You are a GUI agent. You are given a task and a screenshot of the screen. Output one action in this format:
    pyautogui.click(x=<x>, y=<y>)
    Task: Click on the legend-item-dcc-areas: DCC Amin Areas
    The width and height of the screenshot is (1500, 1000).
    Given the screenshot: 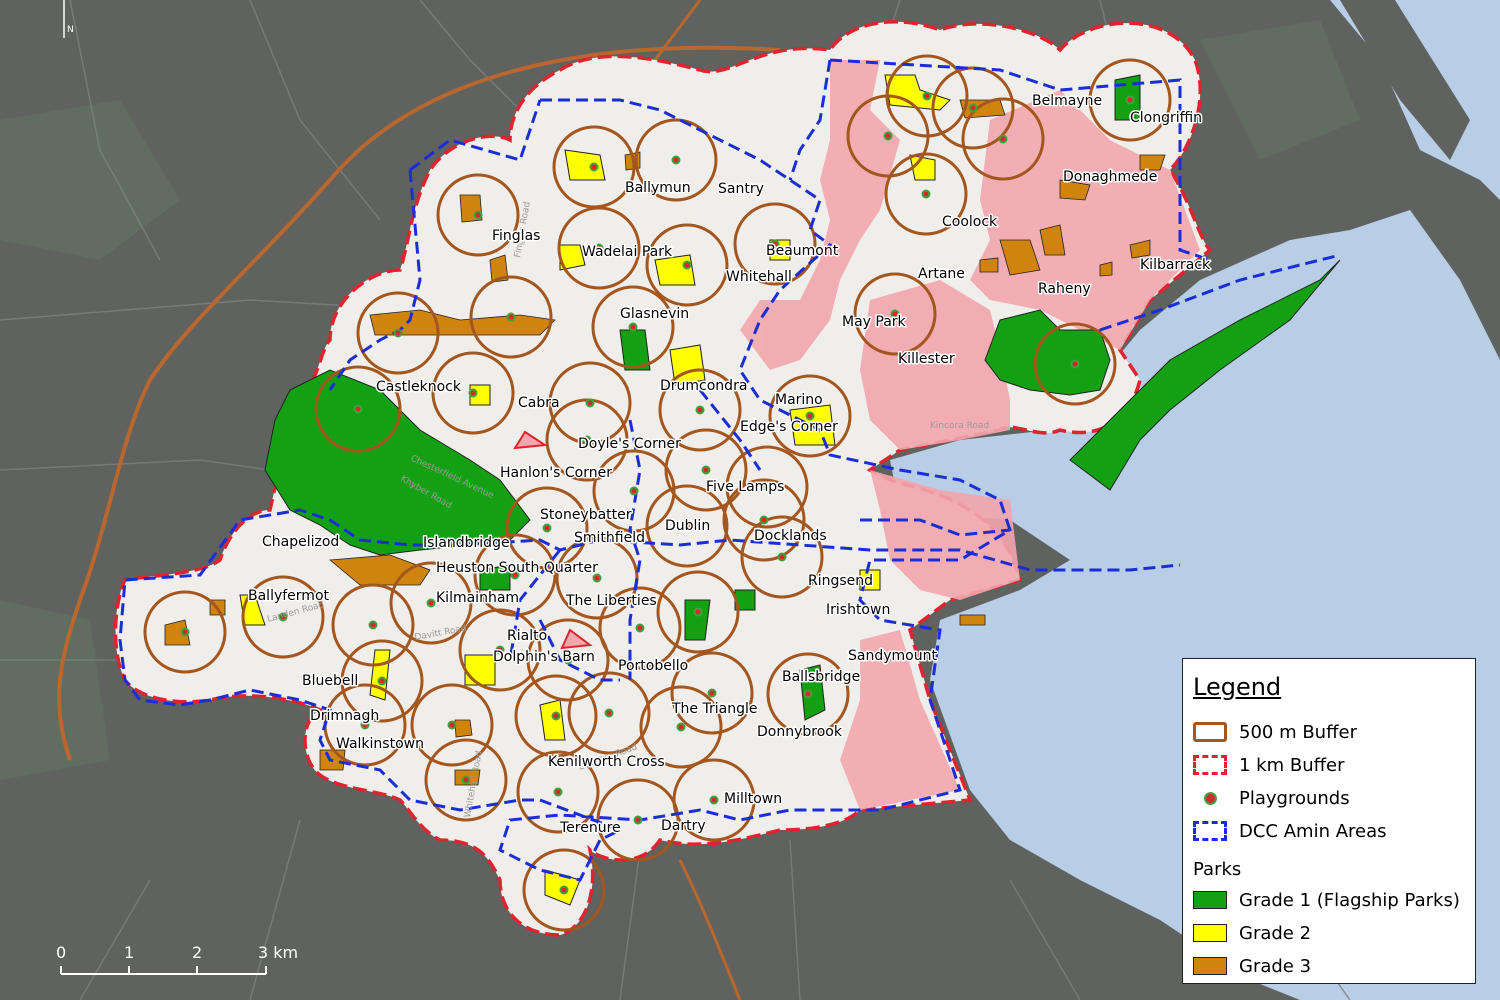 What is the action you would take?
    pyautogui.click(x=1290, y=831)
    